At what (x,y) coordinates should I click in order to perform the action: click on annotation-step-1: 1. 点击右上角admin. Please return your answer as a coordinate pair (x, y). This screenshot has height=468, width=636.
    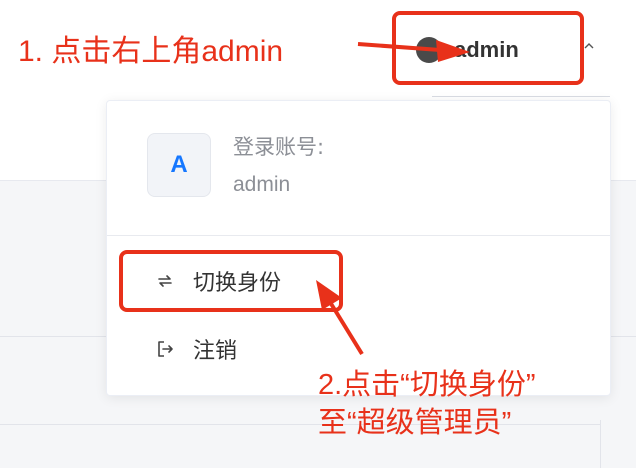
    Looking at the image, I should click on (151, 51).